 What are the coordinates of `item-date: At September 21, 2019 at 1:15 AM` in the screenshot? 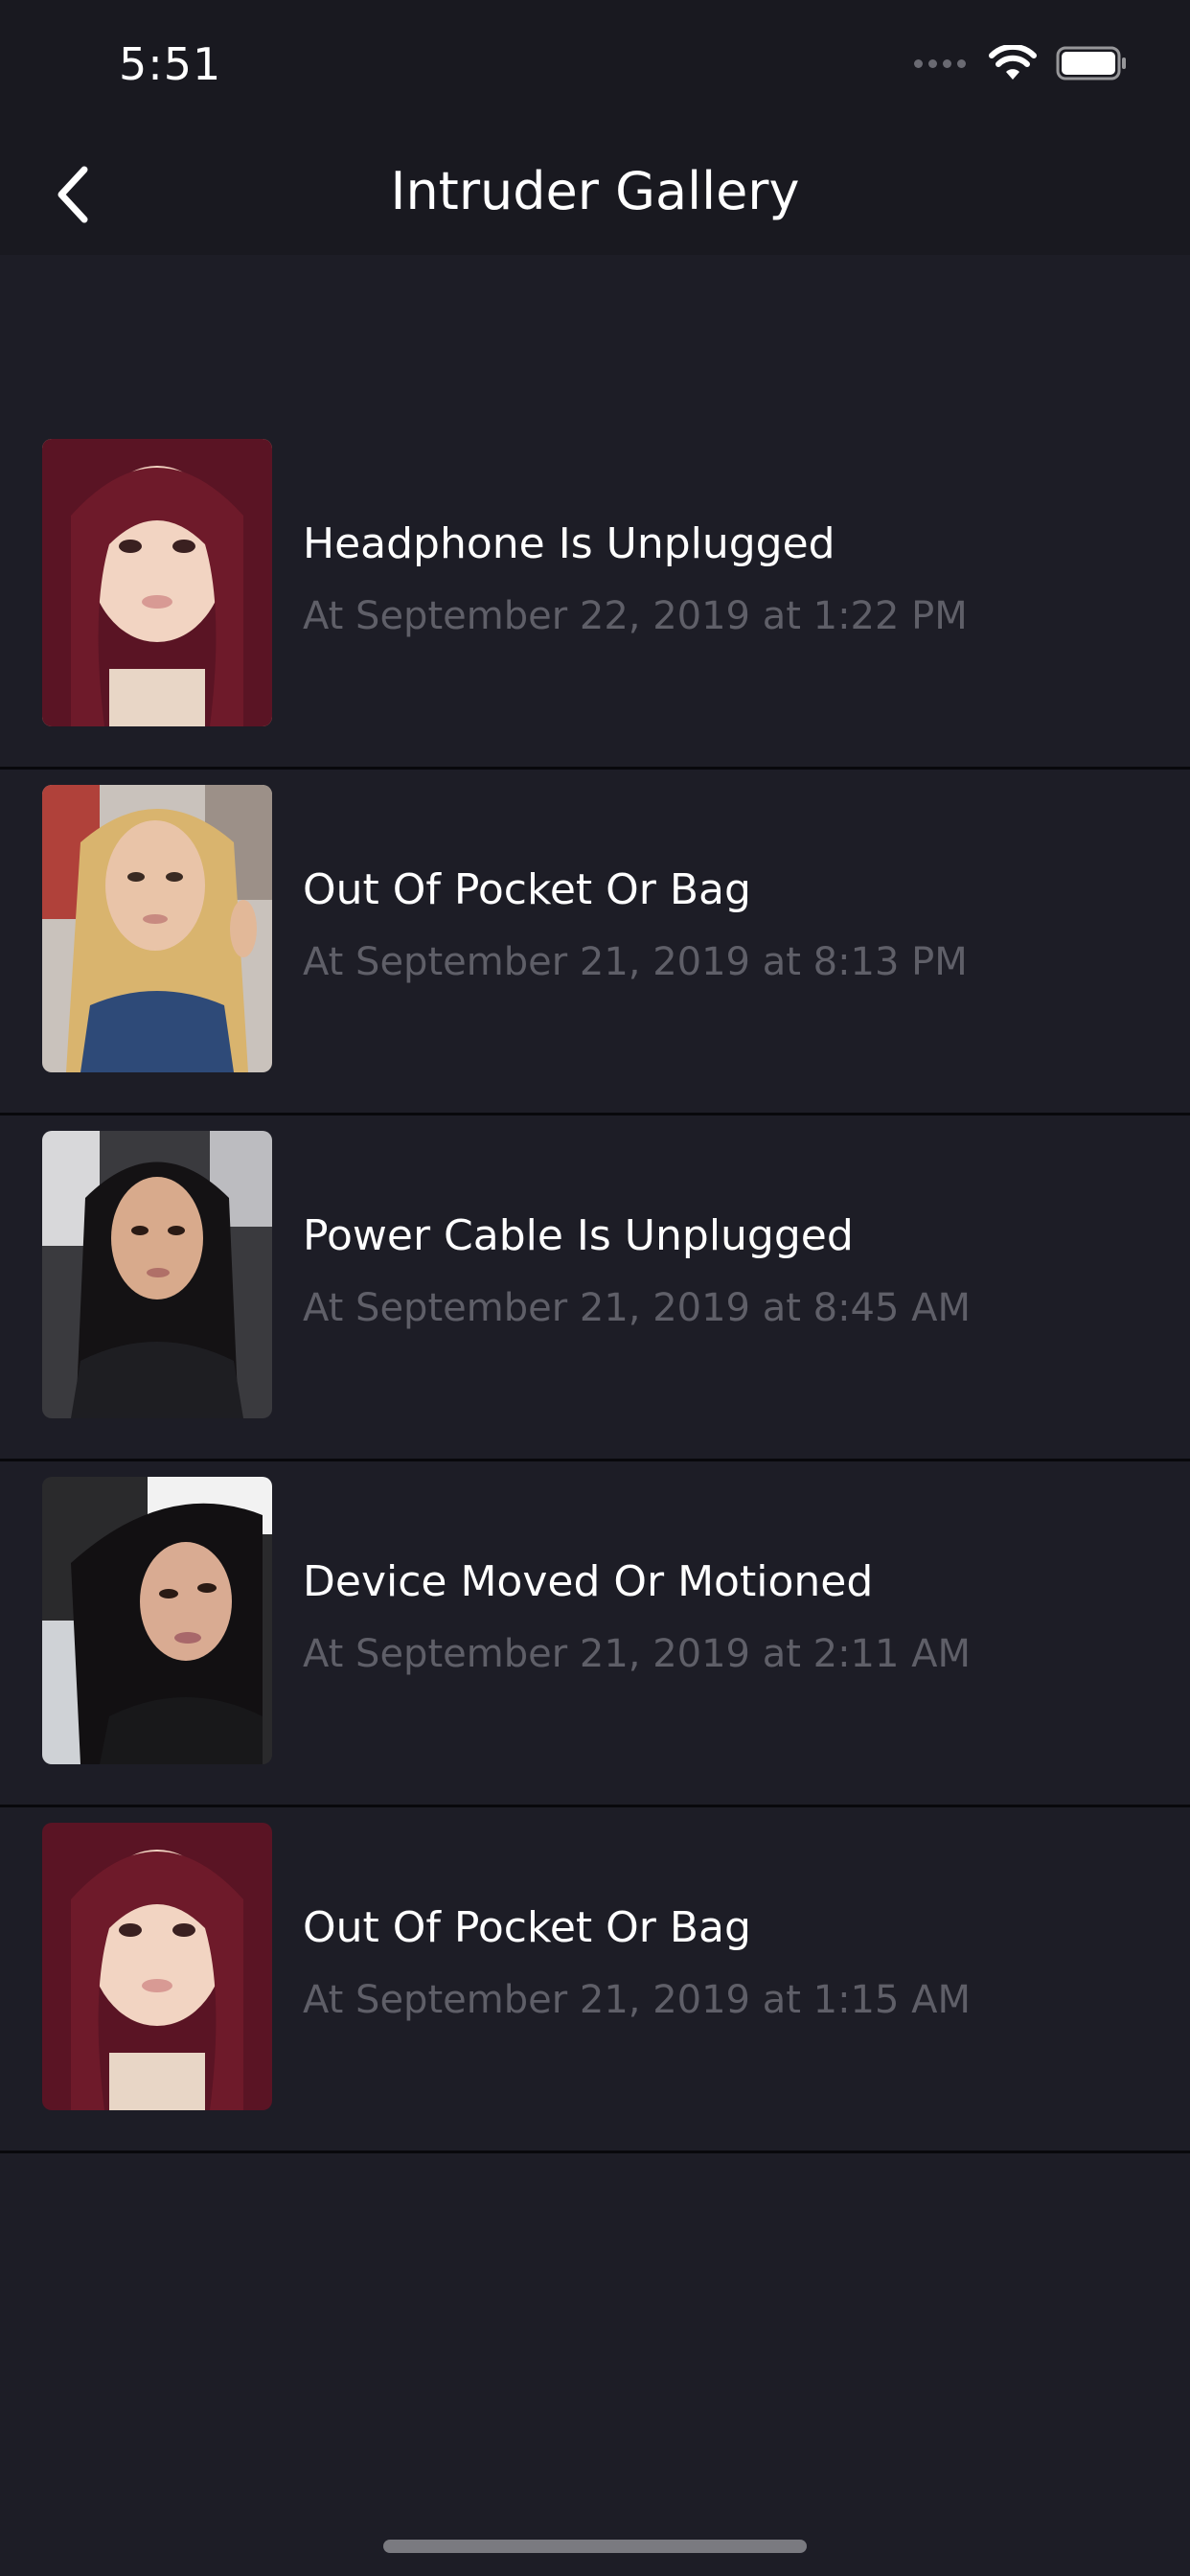 It's located at (637, 2000).